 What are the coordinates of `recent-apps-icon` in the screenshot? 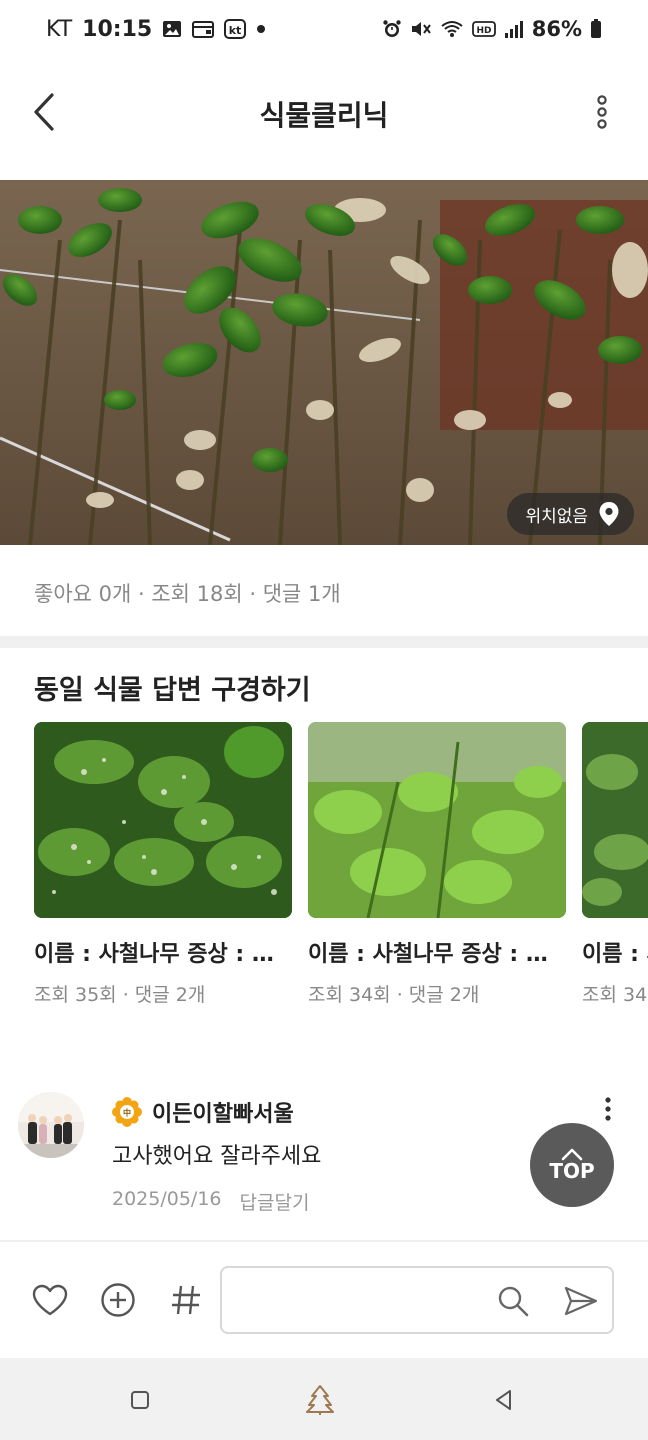 It's located at (140, 1400).